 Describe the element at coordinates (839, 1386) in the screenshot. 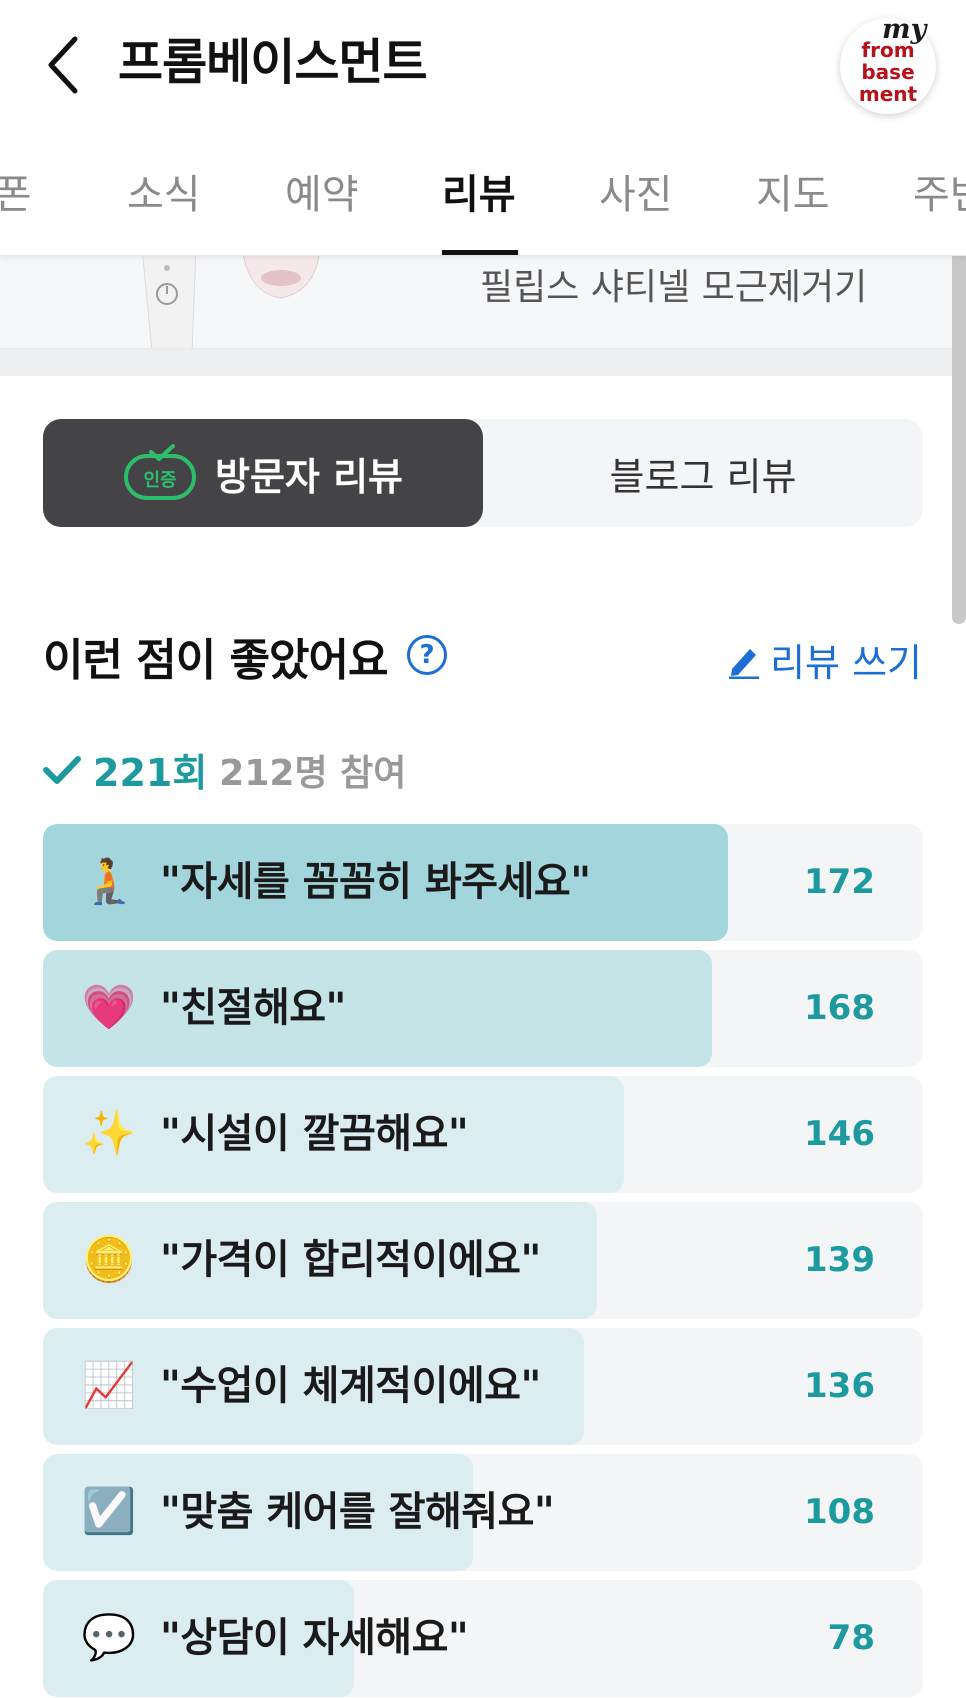

I see `keyword-count: 136` at that location.